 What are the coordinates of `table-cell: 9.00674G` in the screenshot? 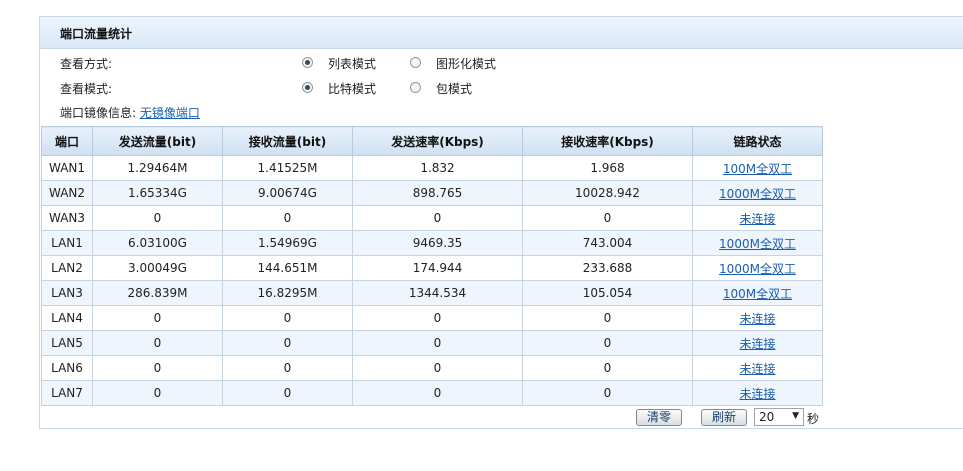 It's located at (287, 193).